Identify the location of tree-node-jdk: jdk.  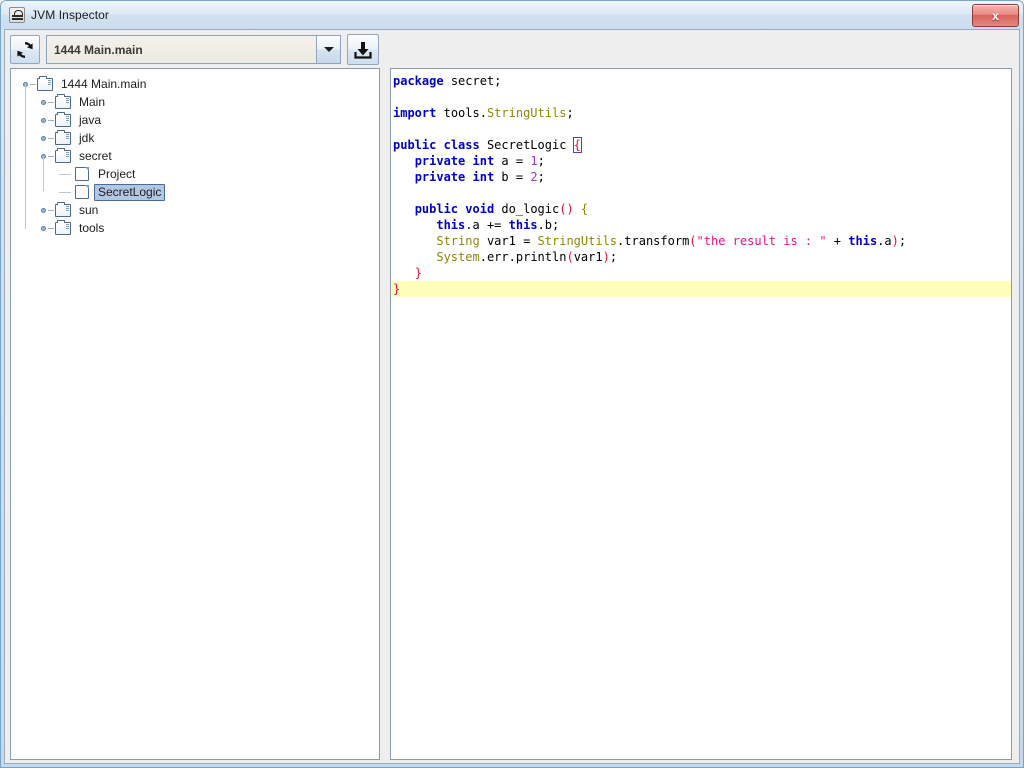
(195, 138).